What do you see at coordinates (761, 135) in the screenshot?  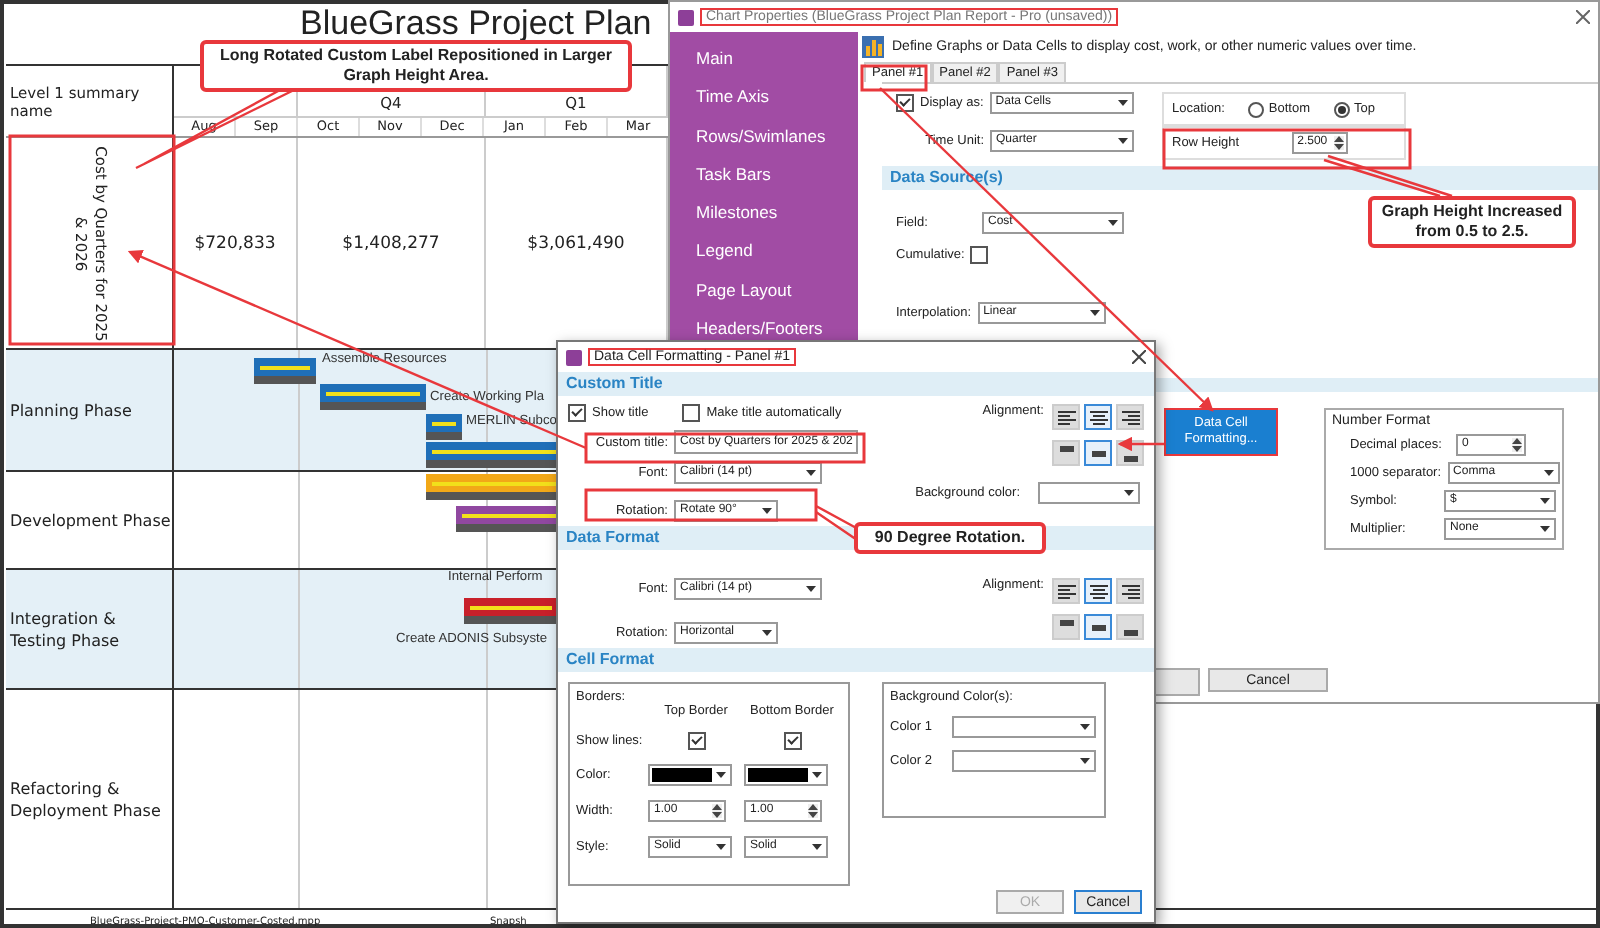 I see `sidebar-item: Rows/Swimlanes` at bounding box center [761, 135].